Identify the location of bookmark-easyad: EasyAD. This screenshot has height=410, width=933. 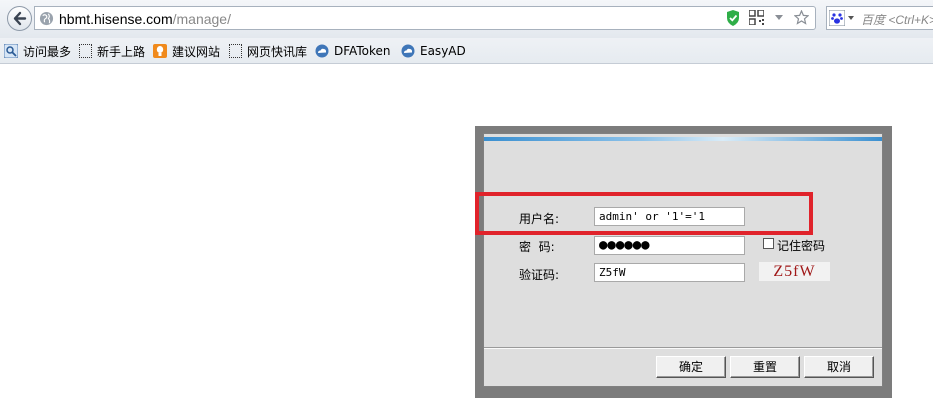
(433, 51).